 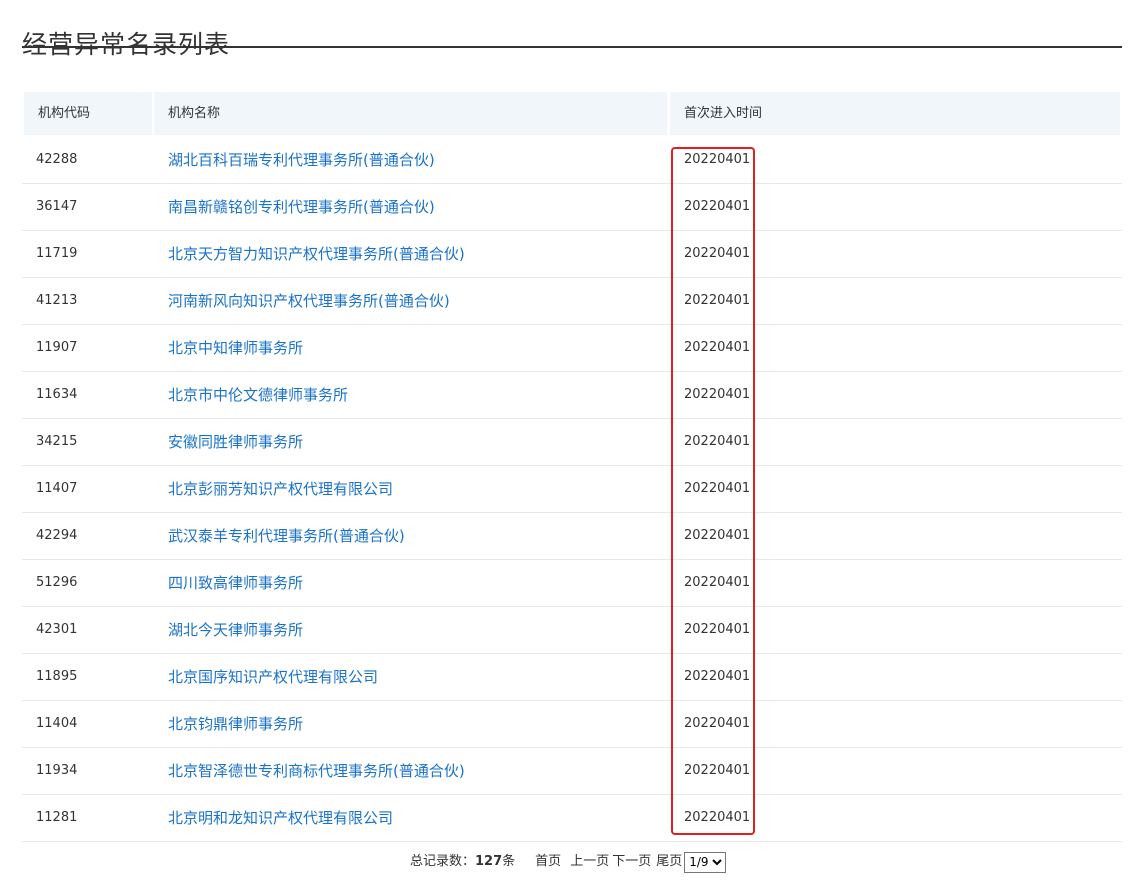 What do you see at coordinates (589, 862) in the screenshot?
I see `prev-page-link: 上一页` at bounding box center [589, 862].